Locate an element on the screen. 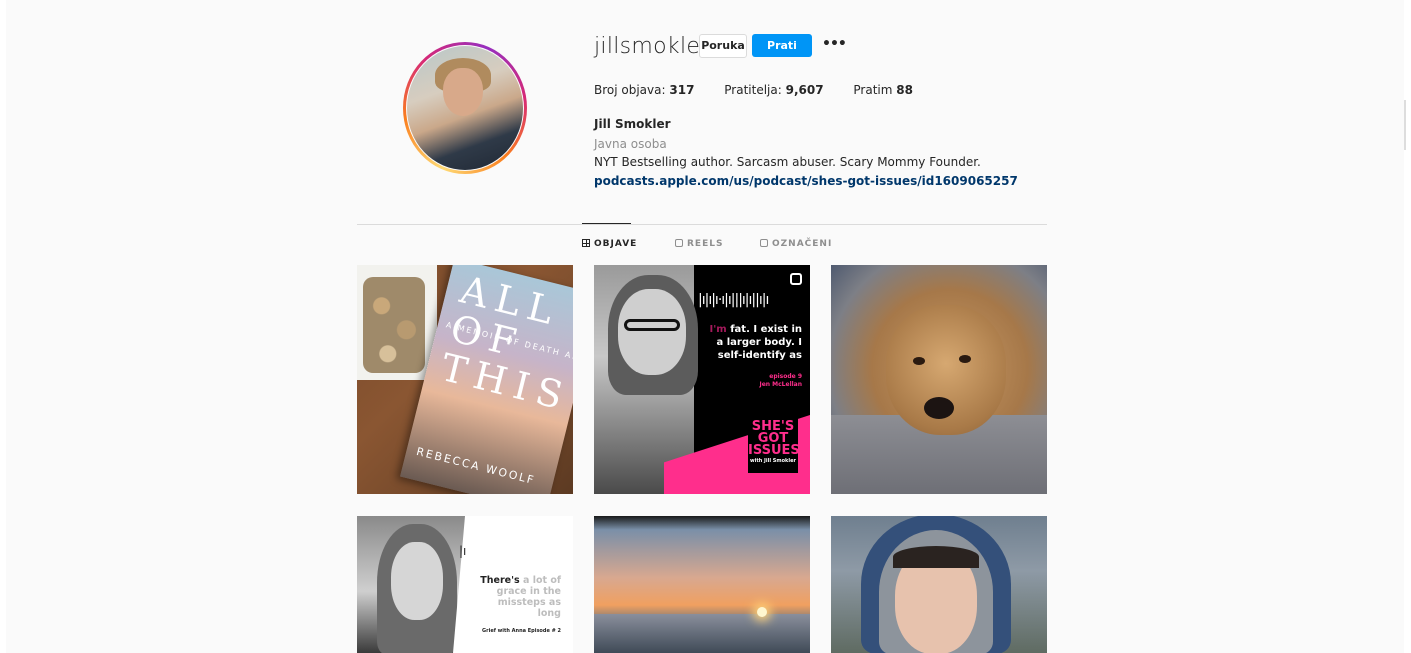  grid-icon is located at coordinates (586, 243).